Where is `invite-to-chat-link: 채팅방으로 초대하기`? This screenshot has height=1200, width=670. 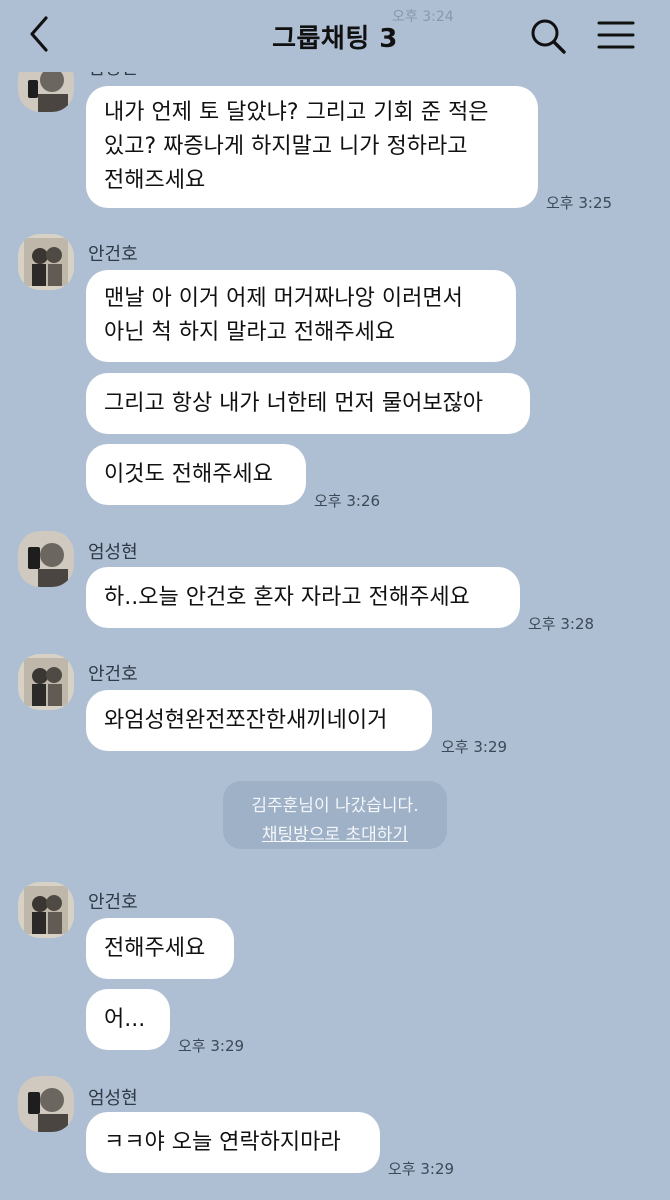
invite-to-chat-link: 채팅방으로 초대하기 is located at coordinates (335, 832).